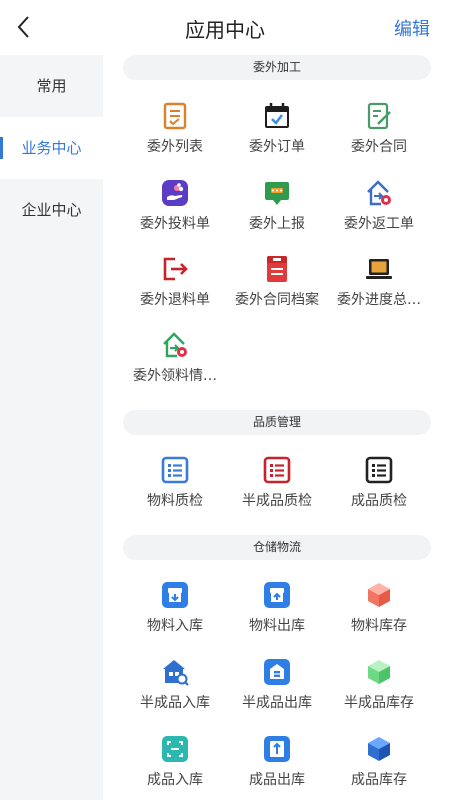  I want to click on app-semi-product-qc: 半成品质检, so click(277, 483).